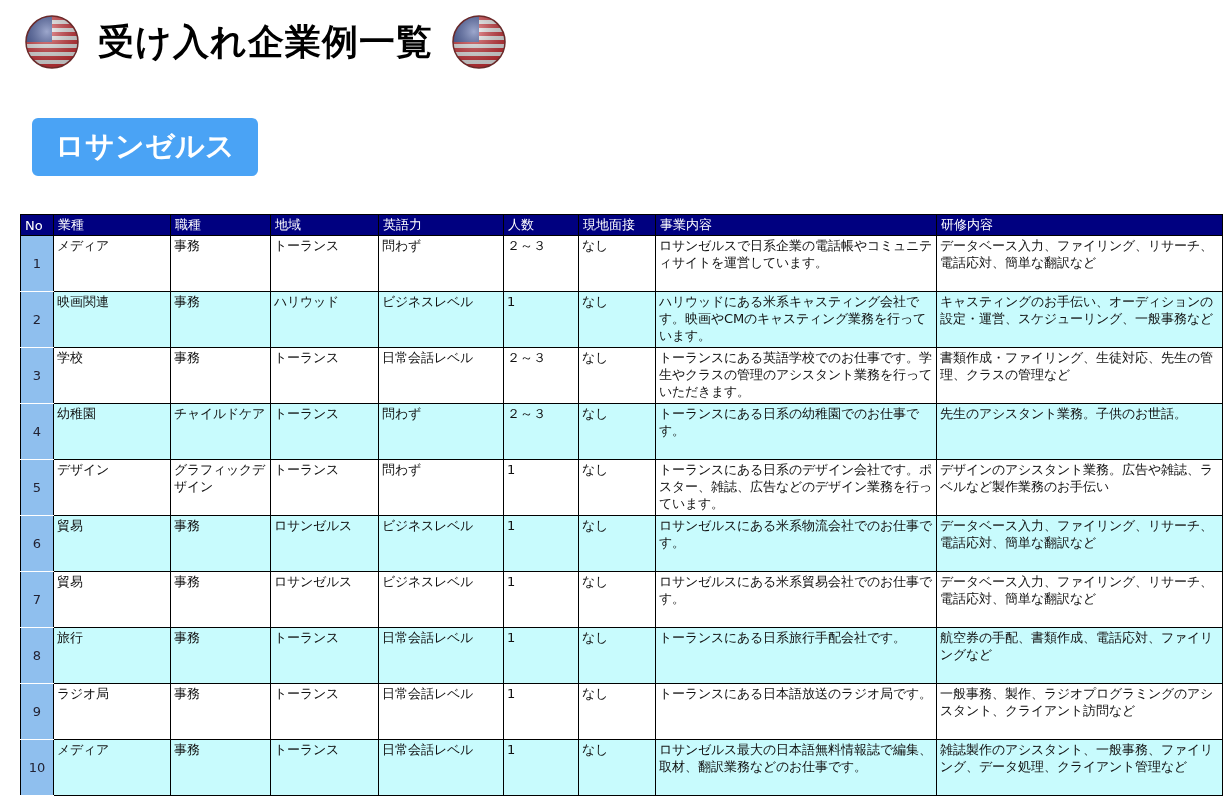 The width and height of the screenshot is (1231, 804). I want to click on table-cell: トーランスにある英語学校でのお仕事です。学生やクラスの管理のアシスタント業務を行っていただきます。, so click(796, 375).